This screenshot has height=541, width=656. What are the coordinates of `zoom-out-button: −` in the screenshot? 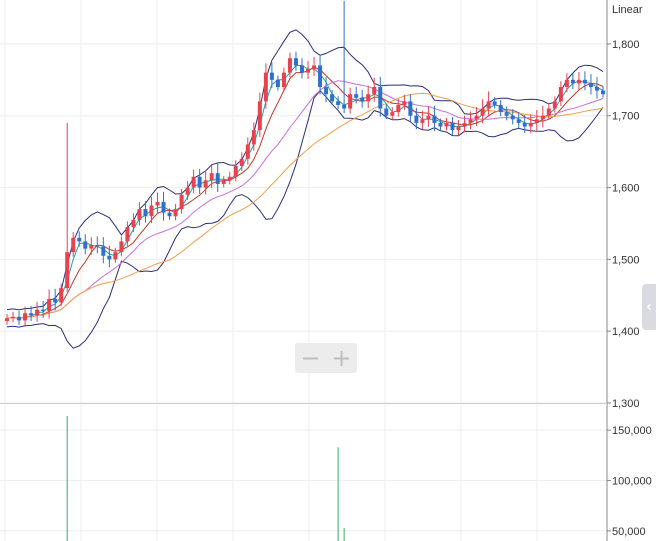 It's located at (310, 358).